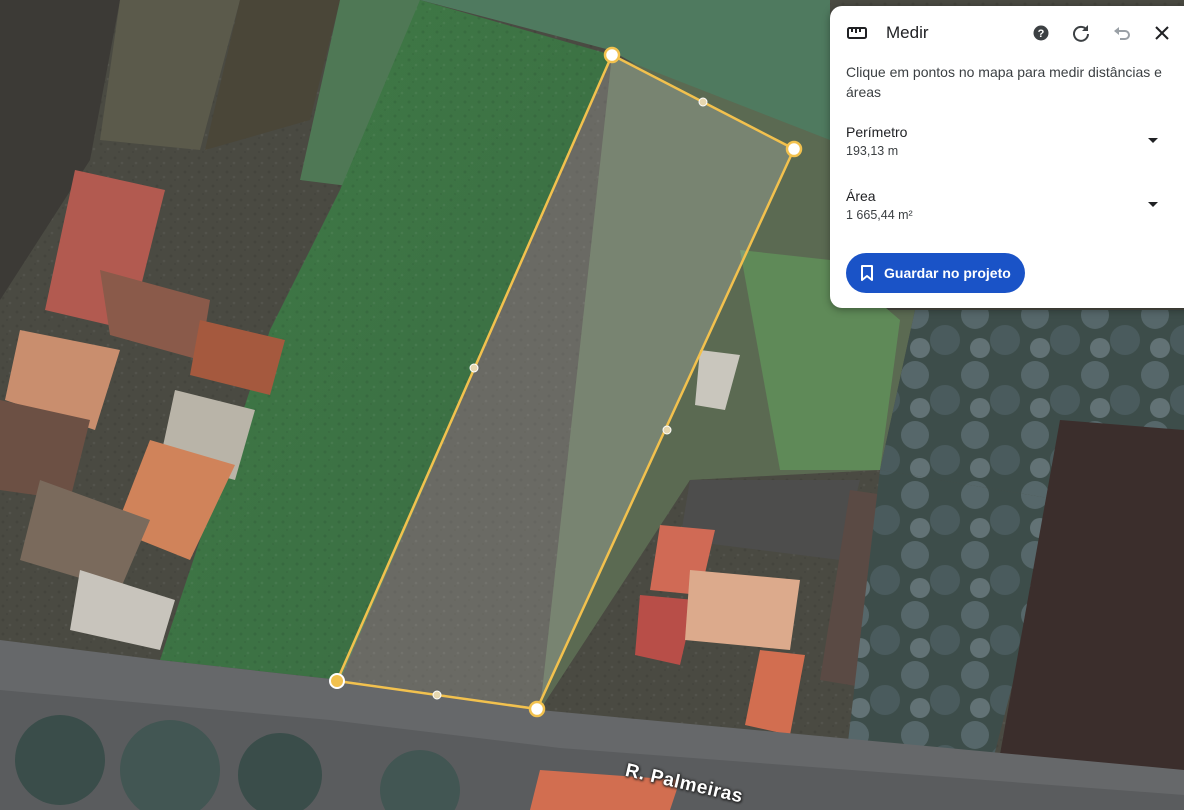  I want to click on save-to-project-button: Guardar no projeto, so click(935, 273).